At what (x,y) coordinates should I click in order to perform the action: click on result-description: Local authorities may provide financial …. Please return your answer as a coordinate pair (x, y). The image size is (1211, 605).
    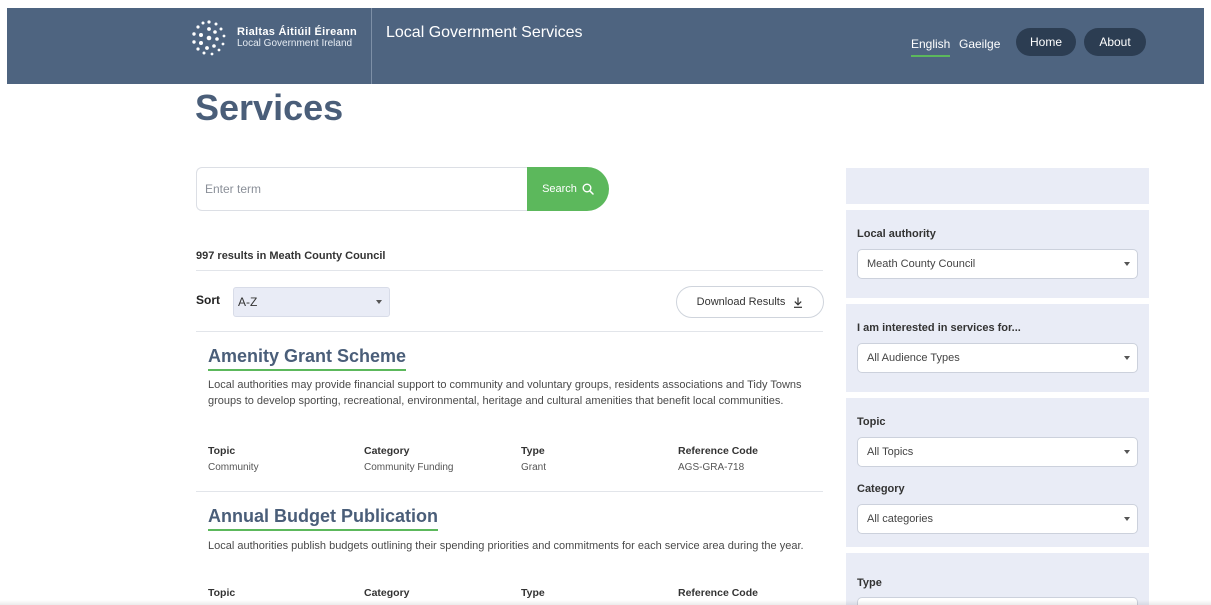
    Looking at the image, I should click on (505, 393).